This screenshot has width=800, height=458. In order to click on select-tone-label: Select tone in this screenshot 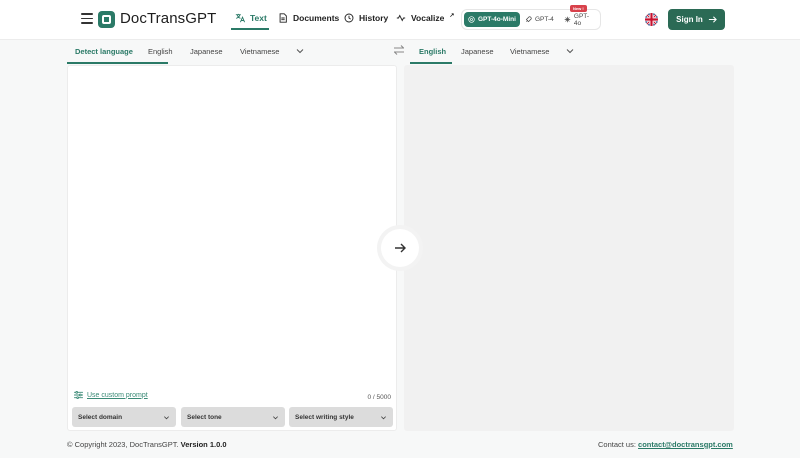, I will do `click(204, 417)`.